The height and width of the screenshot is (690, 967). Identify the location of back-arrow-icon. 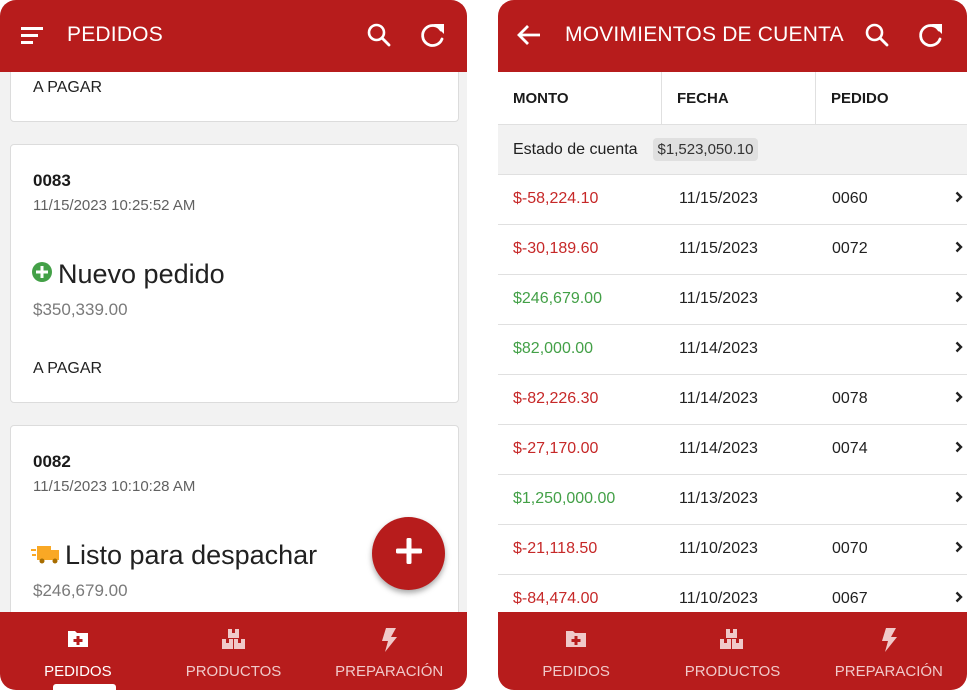
(529, 35).